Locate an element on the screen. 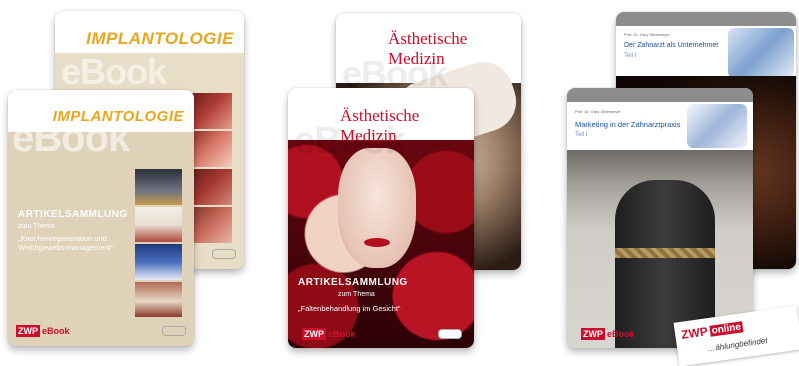  stamp-line: …ählungbefindet is located at coordinates (737, 344).